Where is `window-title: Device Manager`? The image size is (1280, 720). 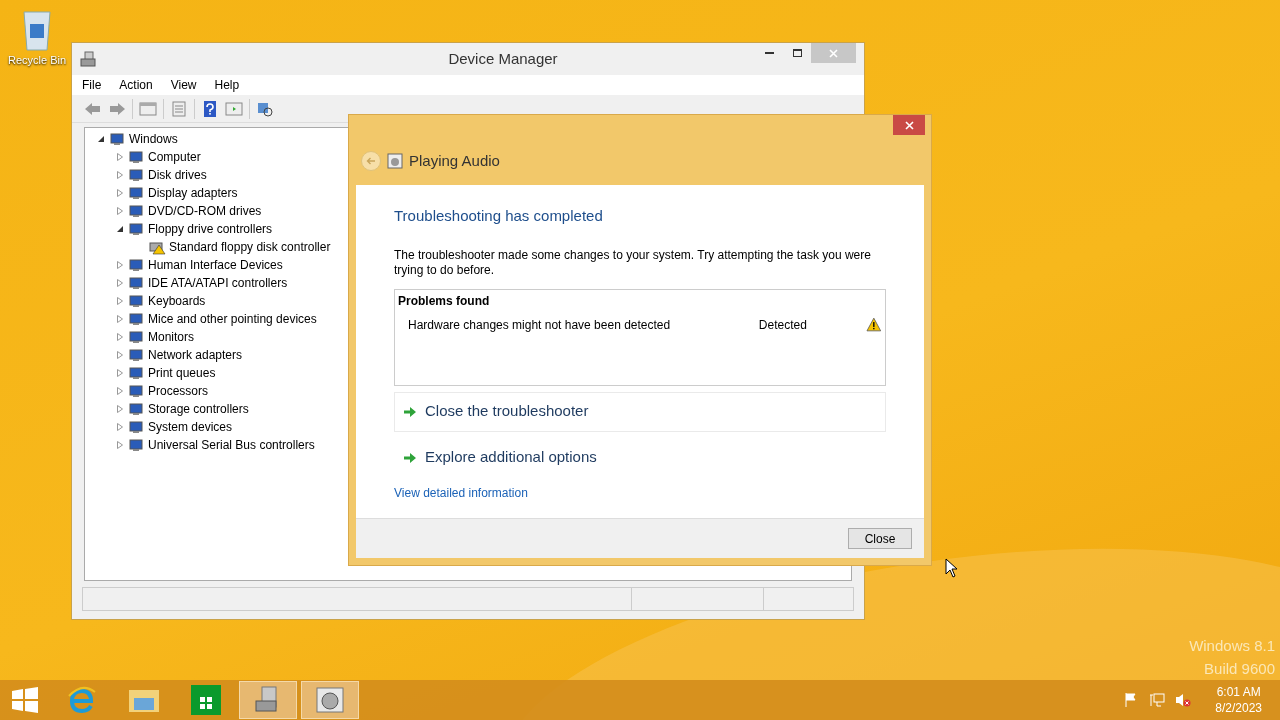 window-title: Device Manager is located at coordinates (502, 58).